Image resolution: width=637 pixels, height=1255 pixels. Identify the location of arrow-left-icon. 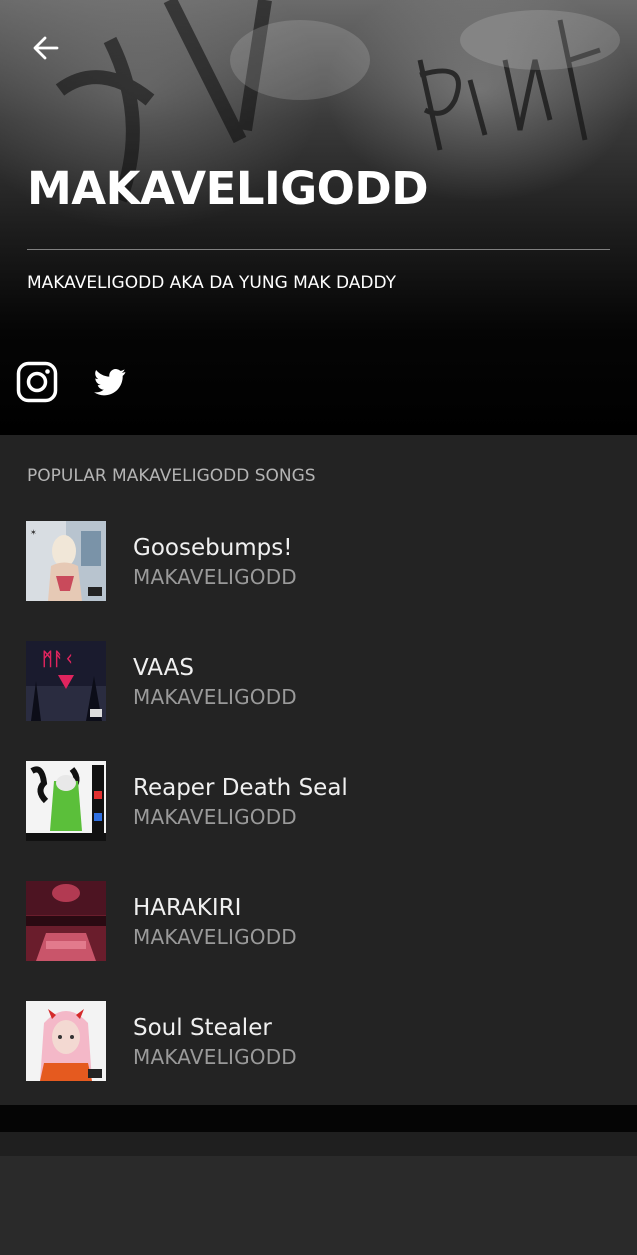
(46, 48).